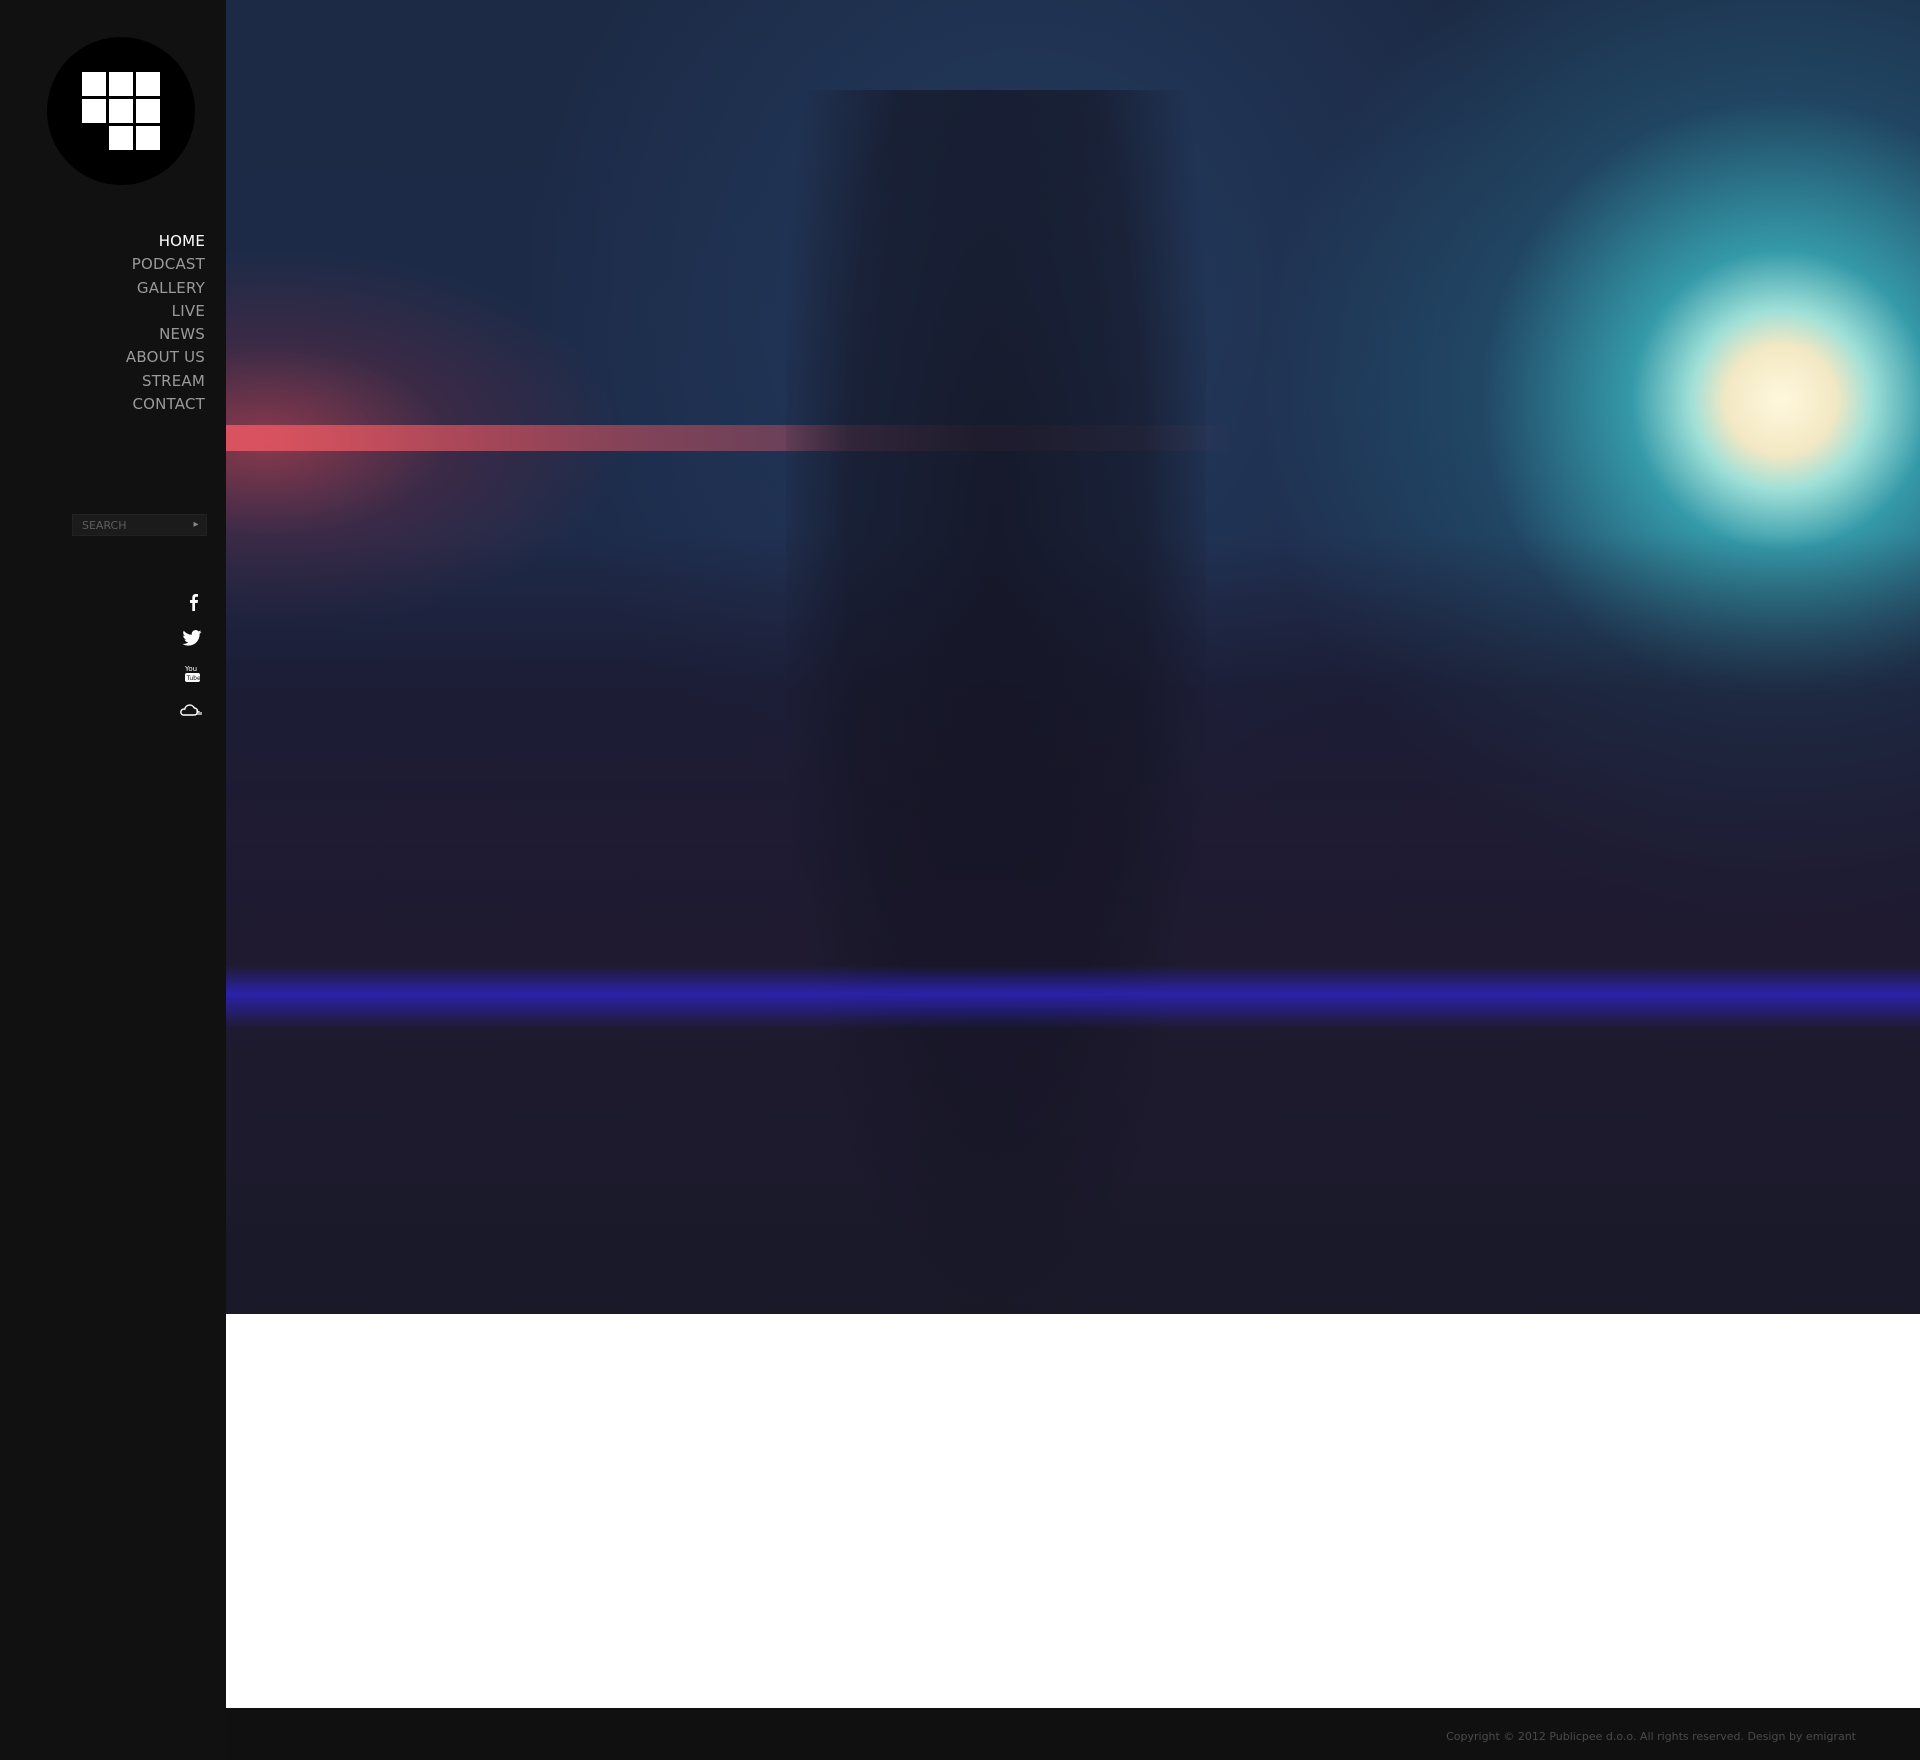 The width and height of the screenshot is (1920, 1760). I want to click on nav-item-contact: CONTACT, so click(165, 404).